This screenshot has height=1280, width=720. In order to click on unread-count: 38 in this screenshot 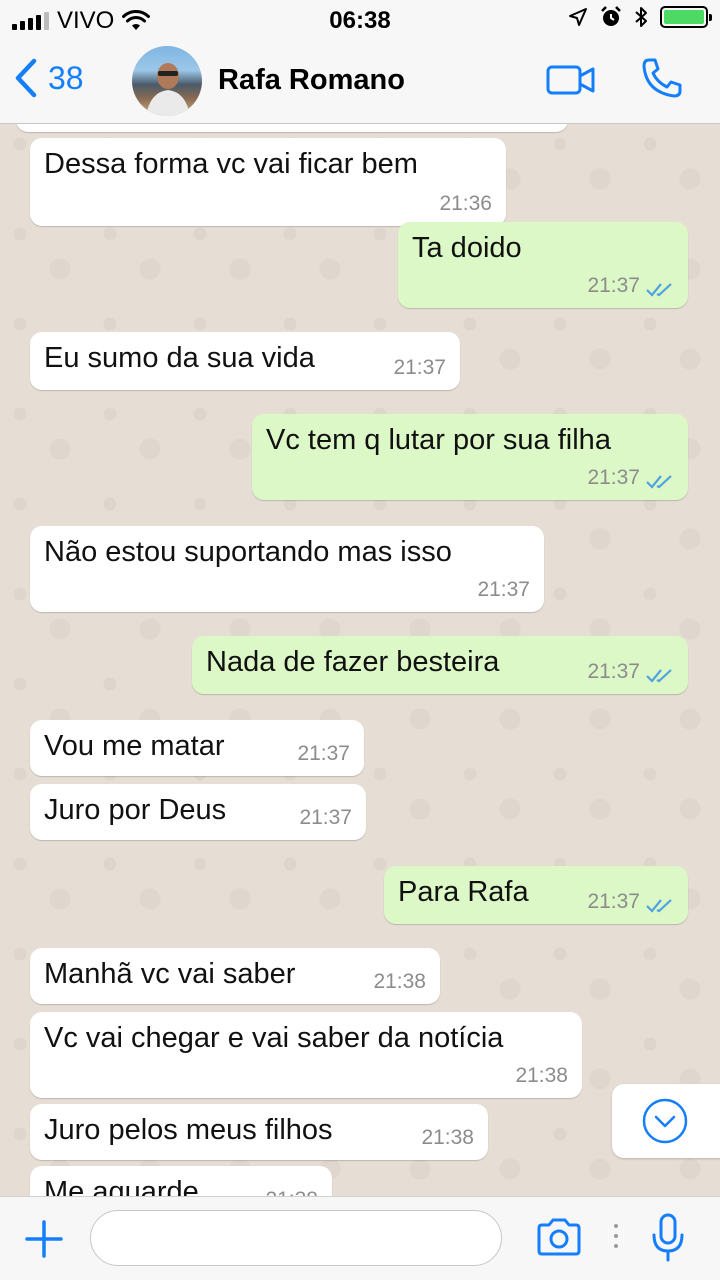, I will do `click(66, 77)`.